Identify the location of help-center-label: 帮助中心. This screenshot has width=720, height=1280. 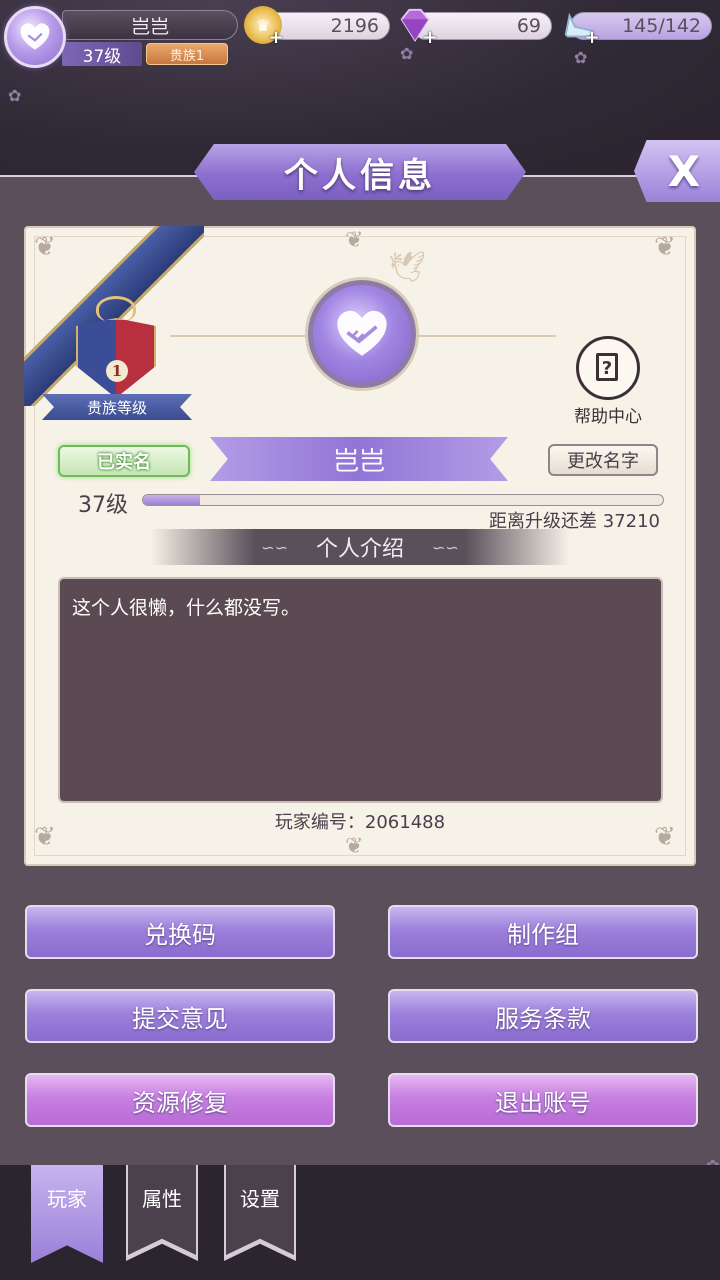
(608, 414).